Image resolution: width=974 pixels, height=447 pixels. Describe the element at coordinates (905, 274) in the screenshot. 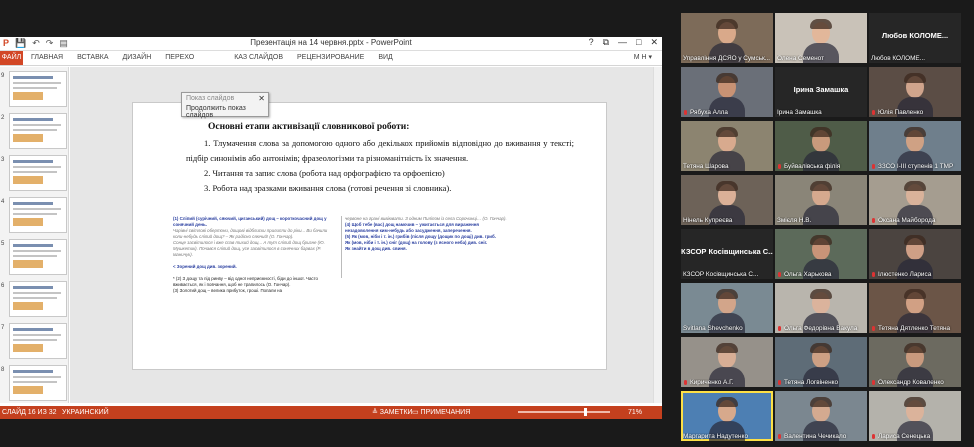

I see `participant-name-label: Ілюстенко Лариса` at that location.